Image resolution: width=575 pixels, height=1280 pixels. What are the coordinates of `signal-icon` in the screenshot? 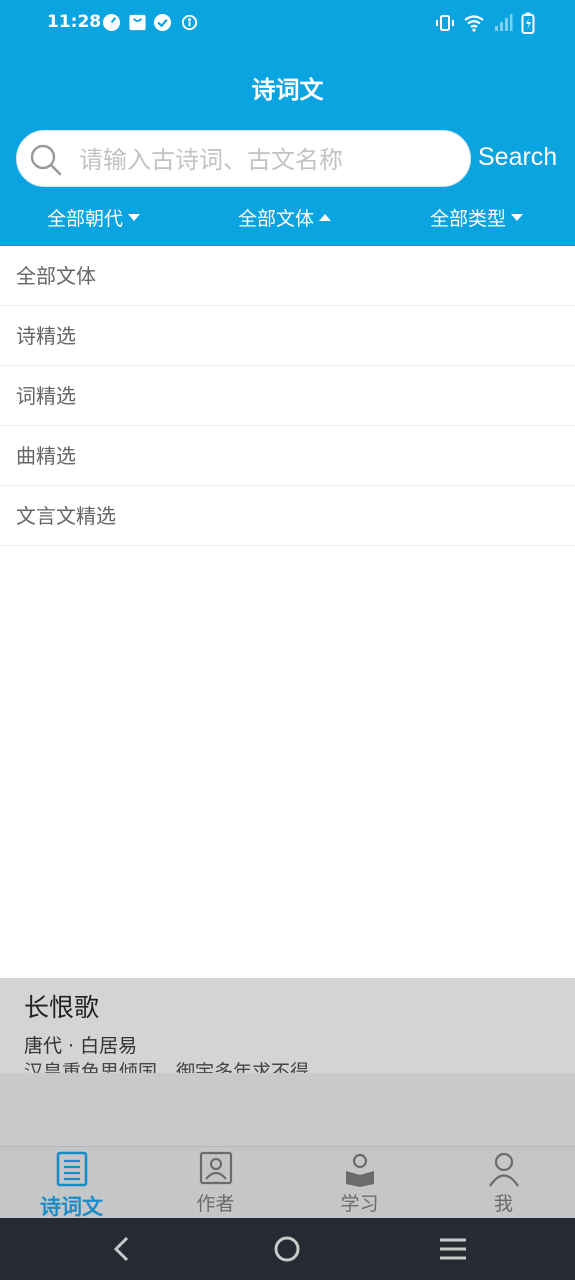 It's located at (504, 22).